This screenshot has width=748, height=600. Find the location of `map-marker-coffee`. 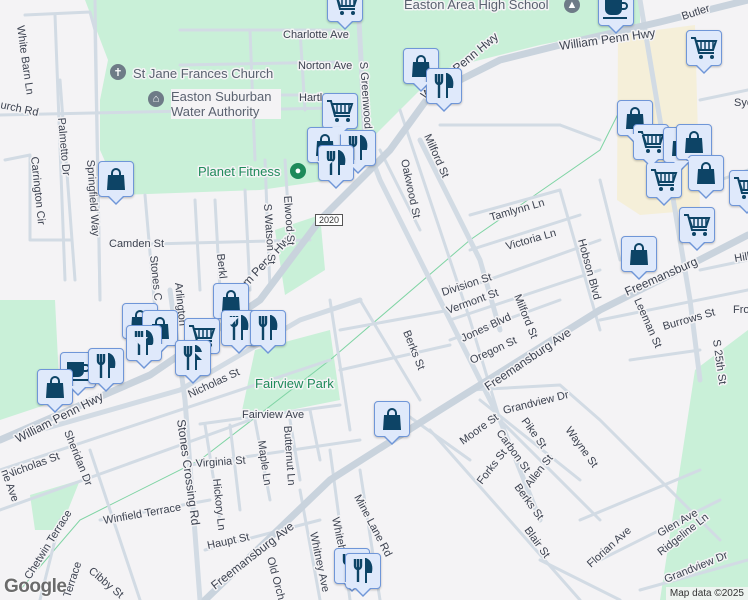

map-marker-coffee is located at coordinates (616, 17).